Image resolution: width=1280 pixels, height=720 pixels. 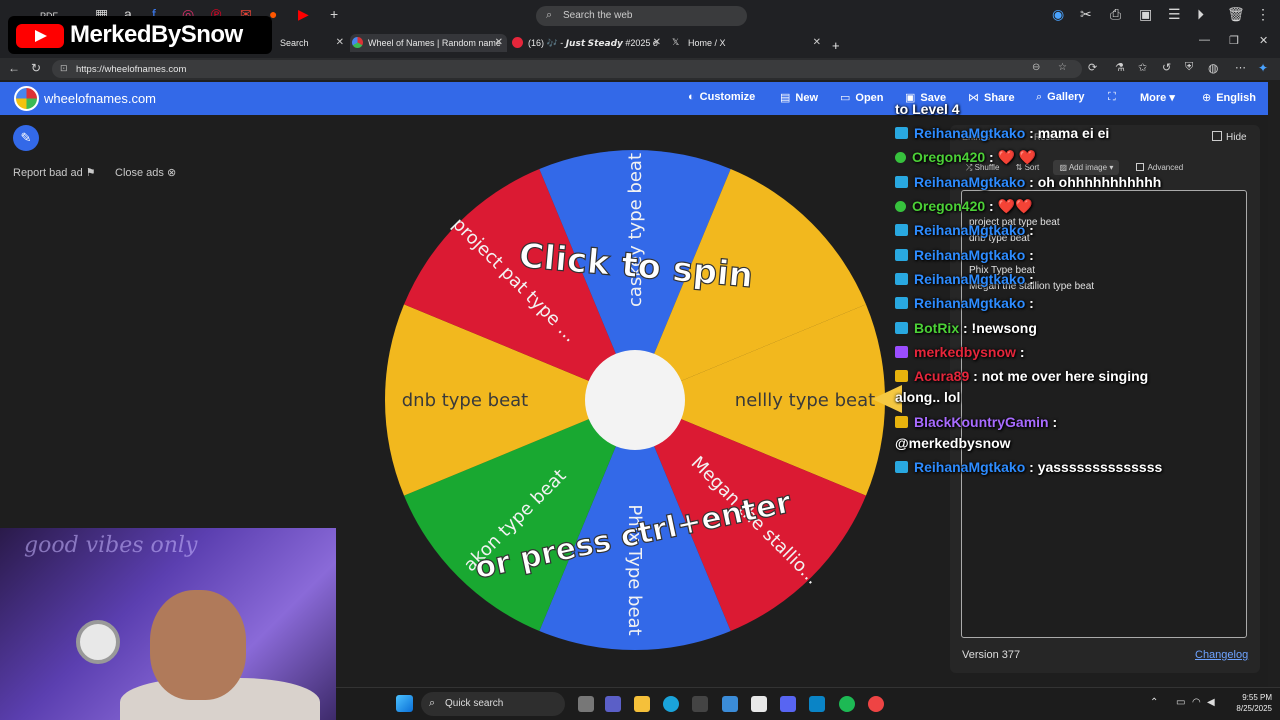 I want to click on site-info-icon: ⊡, so click(x=64, y=68).